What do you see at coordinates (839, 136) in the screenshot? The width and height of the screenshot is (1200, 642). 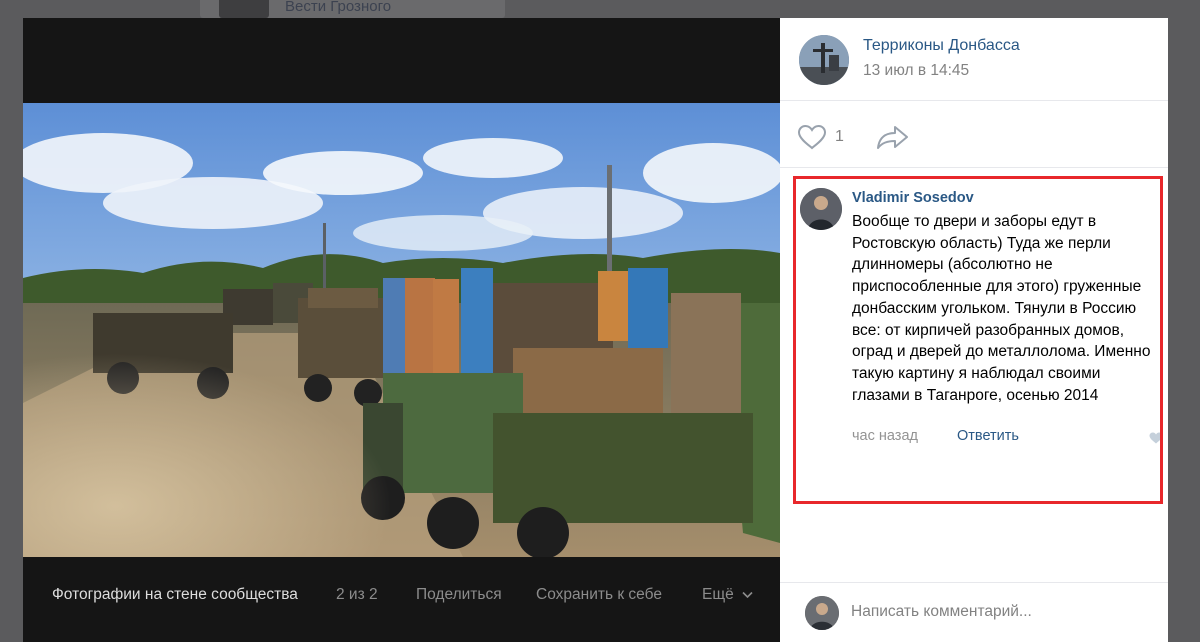 I see `like-count: 1` at bounding box center [839, 136].